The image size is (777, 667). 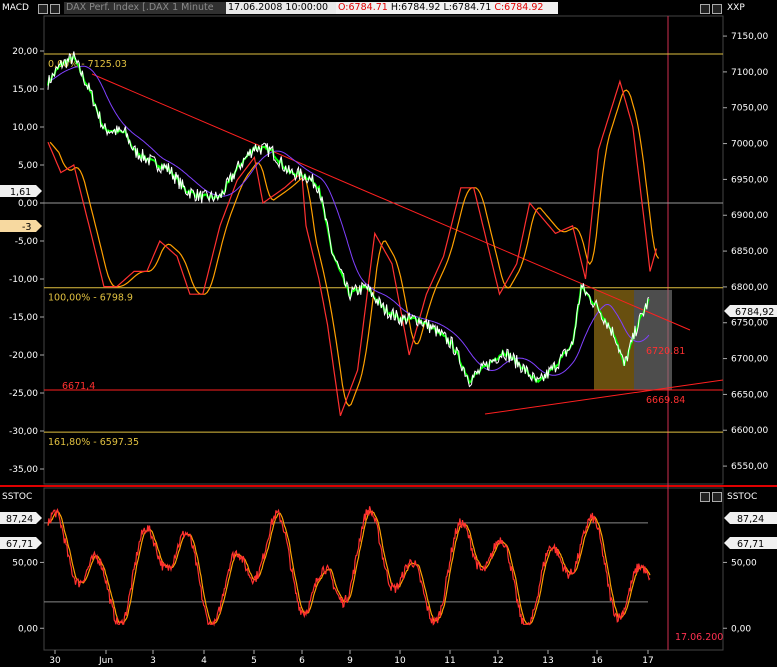 What do you see at coordinates (614, 340) in the screenshot?
I see `highlight-box-gold` at bounding box center [614, 340].